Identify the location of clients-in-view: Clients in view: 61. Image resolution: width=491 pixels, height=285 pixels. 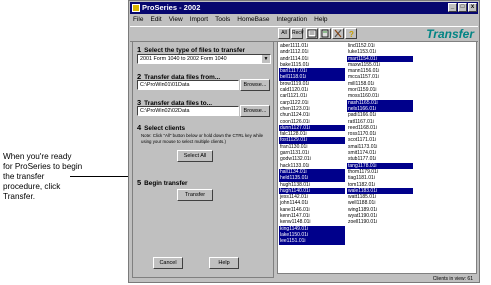
(452, 279).